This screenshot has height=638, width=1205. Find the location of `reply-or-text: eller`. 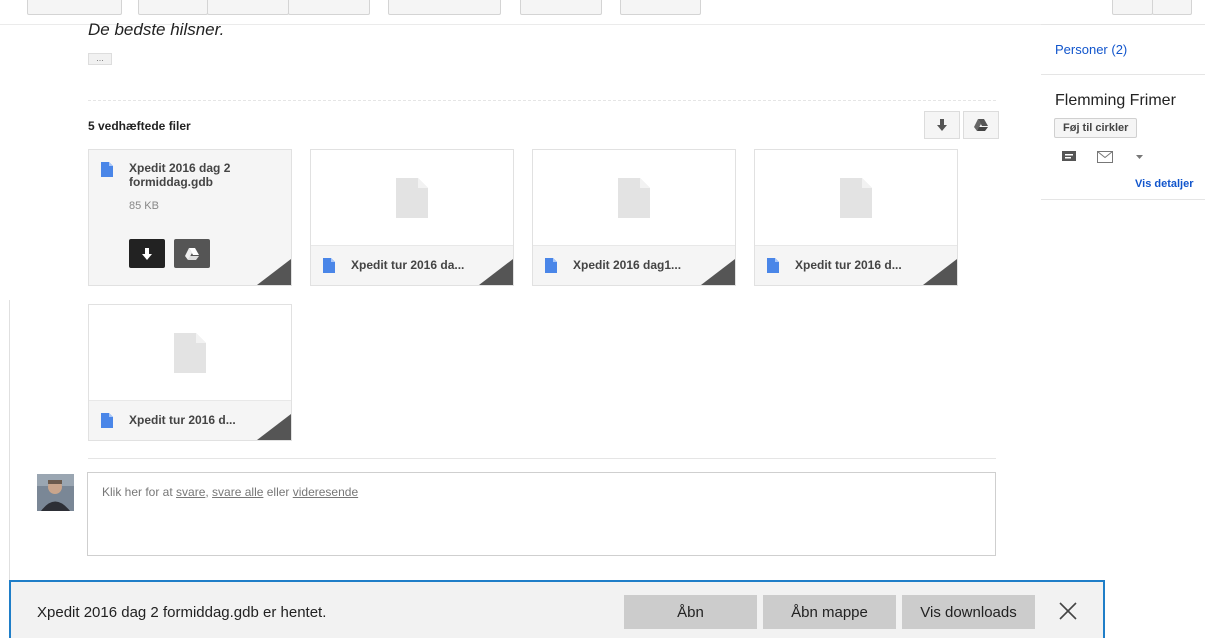

reply-or-text: eller is located at coordinates (278, 492).